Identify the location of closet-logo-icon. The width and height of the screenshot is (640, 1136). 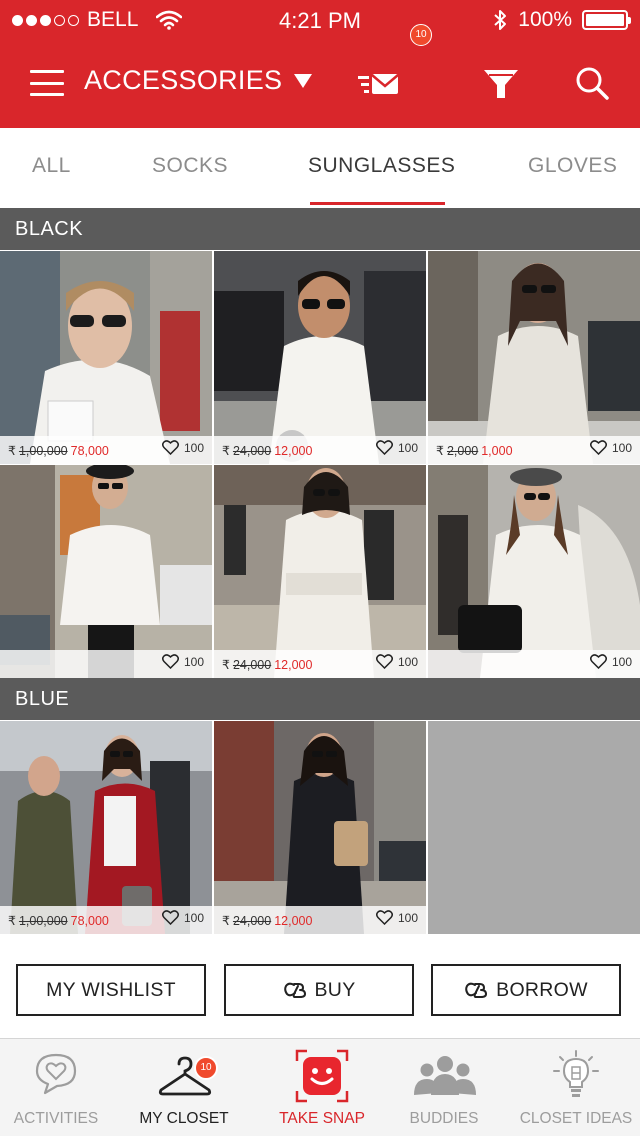
(294, 990).